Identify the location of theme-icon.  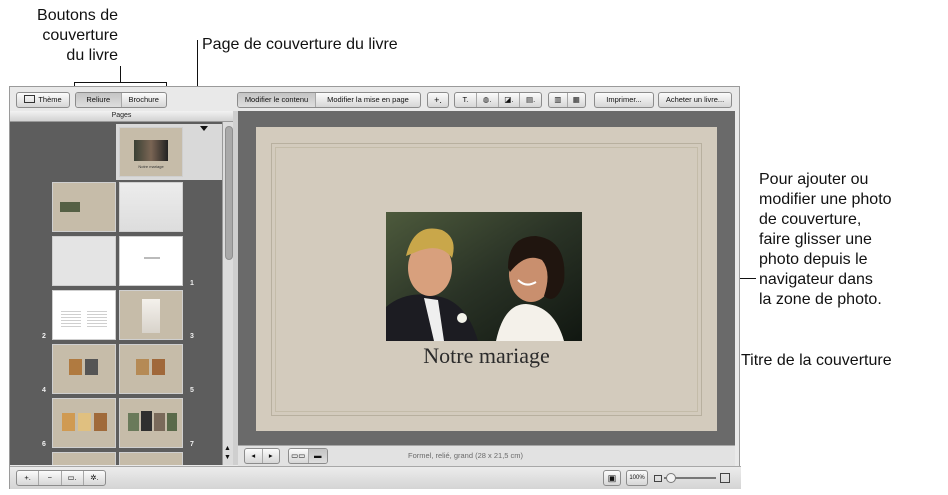
(30, 99).